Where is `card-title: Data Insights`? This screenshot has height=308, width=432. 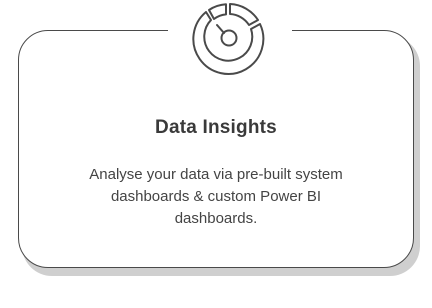 card-title: Data Insights is located at coordinates (216, 127).